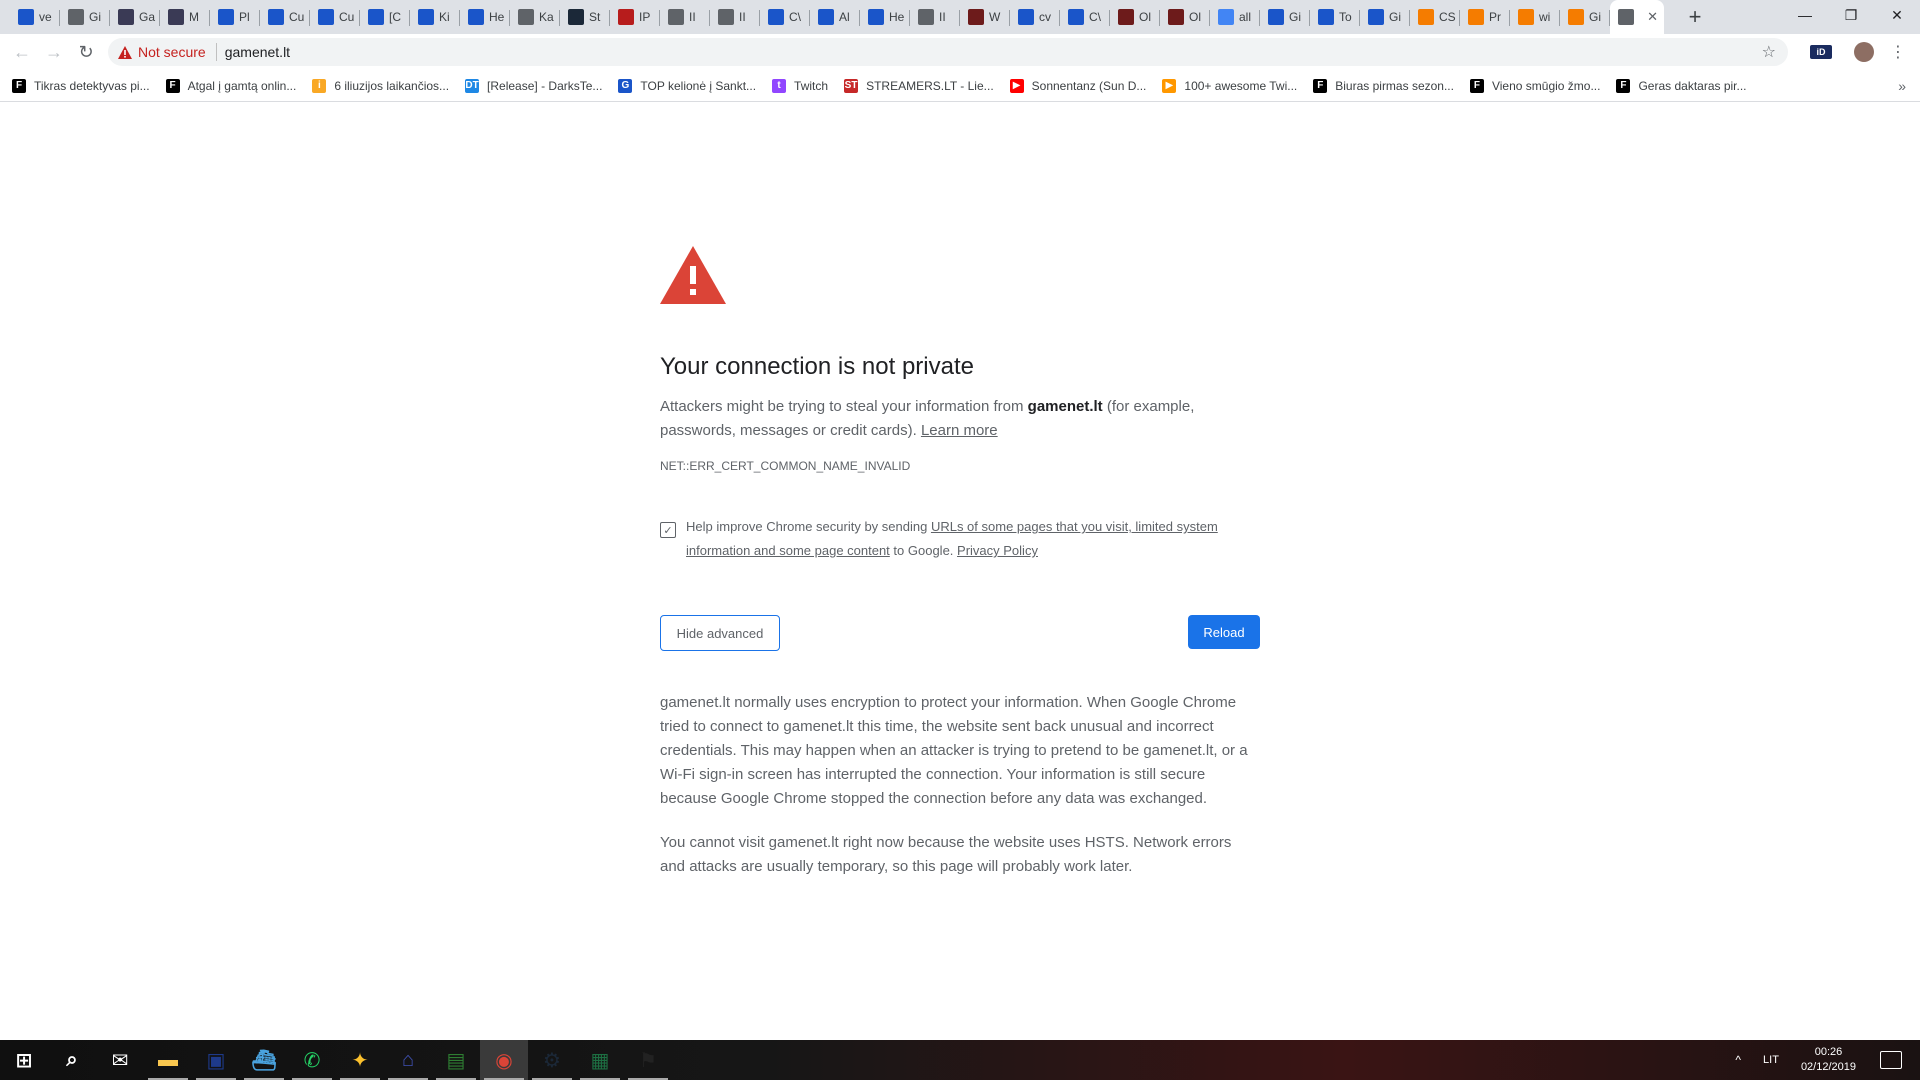  What do you see at coordinates (172, 52) in the screenshot?
I see `security-label: Not secure` at bounding box center [172, 52].